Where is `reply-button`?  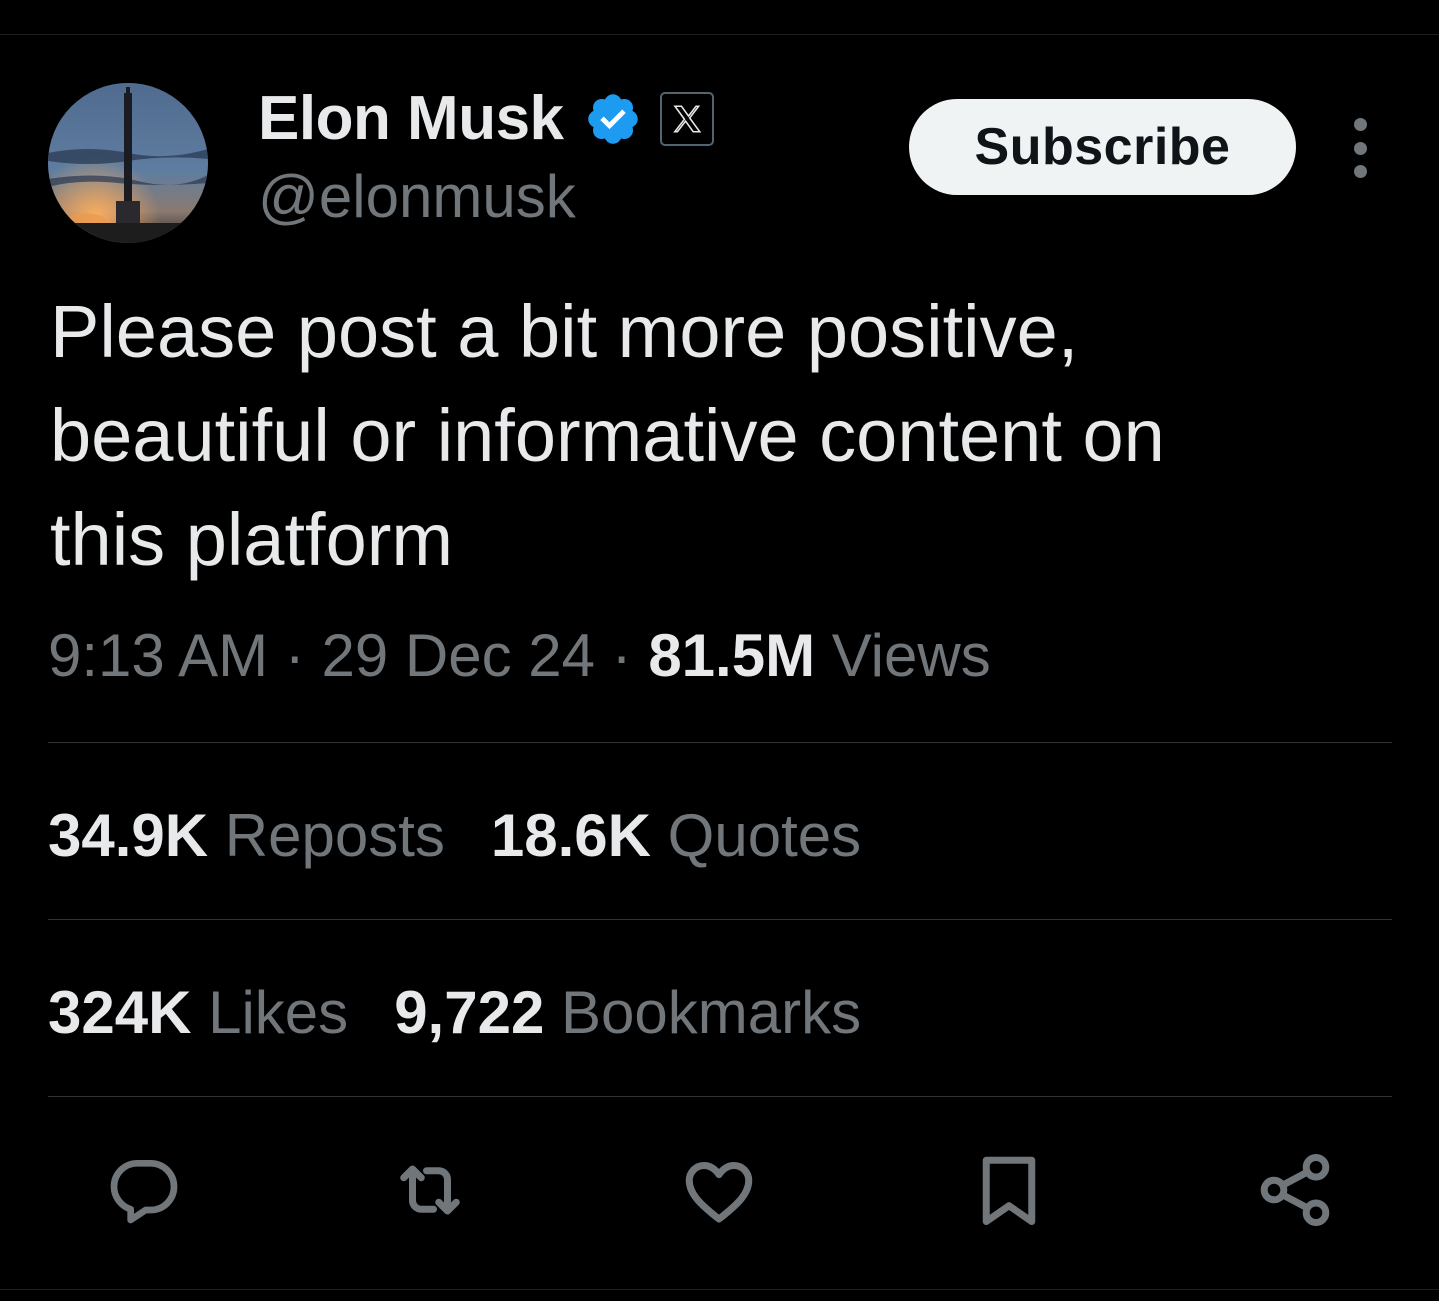 reply-button is located at coordinates (144, 1190).